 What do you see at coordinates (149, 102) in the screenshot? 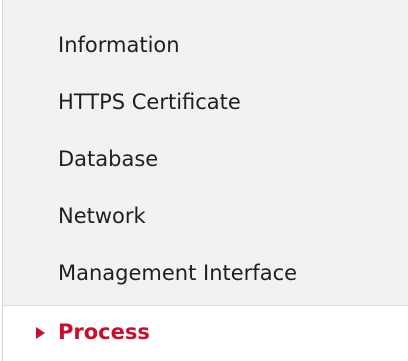
I see `sidebar-item-label: HTTPS Certificate` at bounding box center [149, 102].